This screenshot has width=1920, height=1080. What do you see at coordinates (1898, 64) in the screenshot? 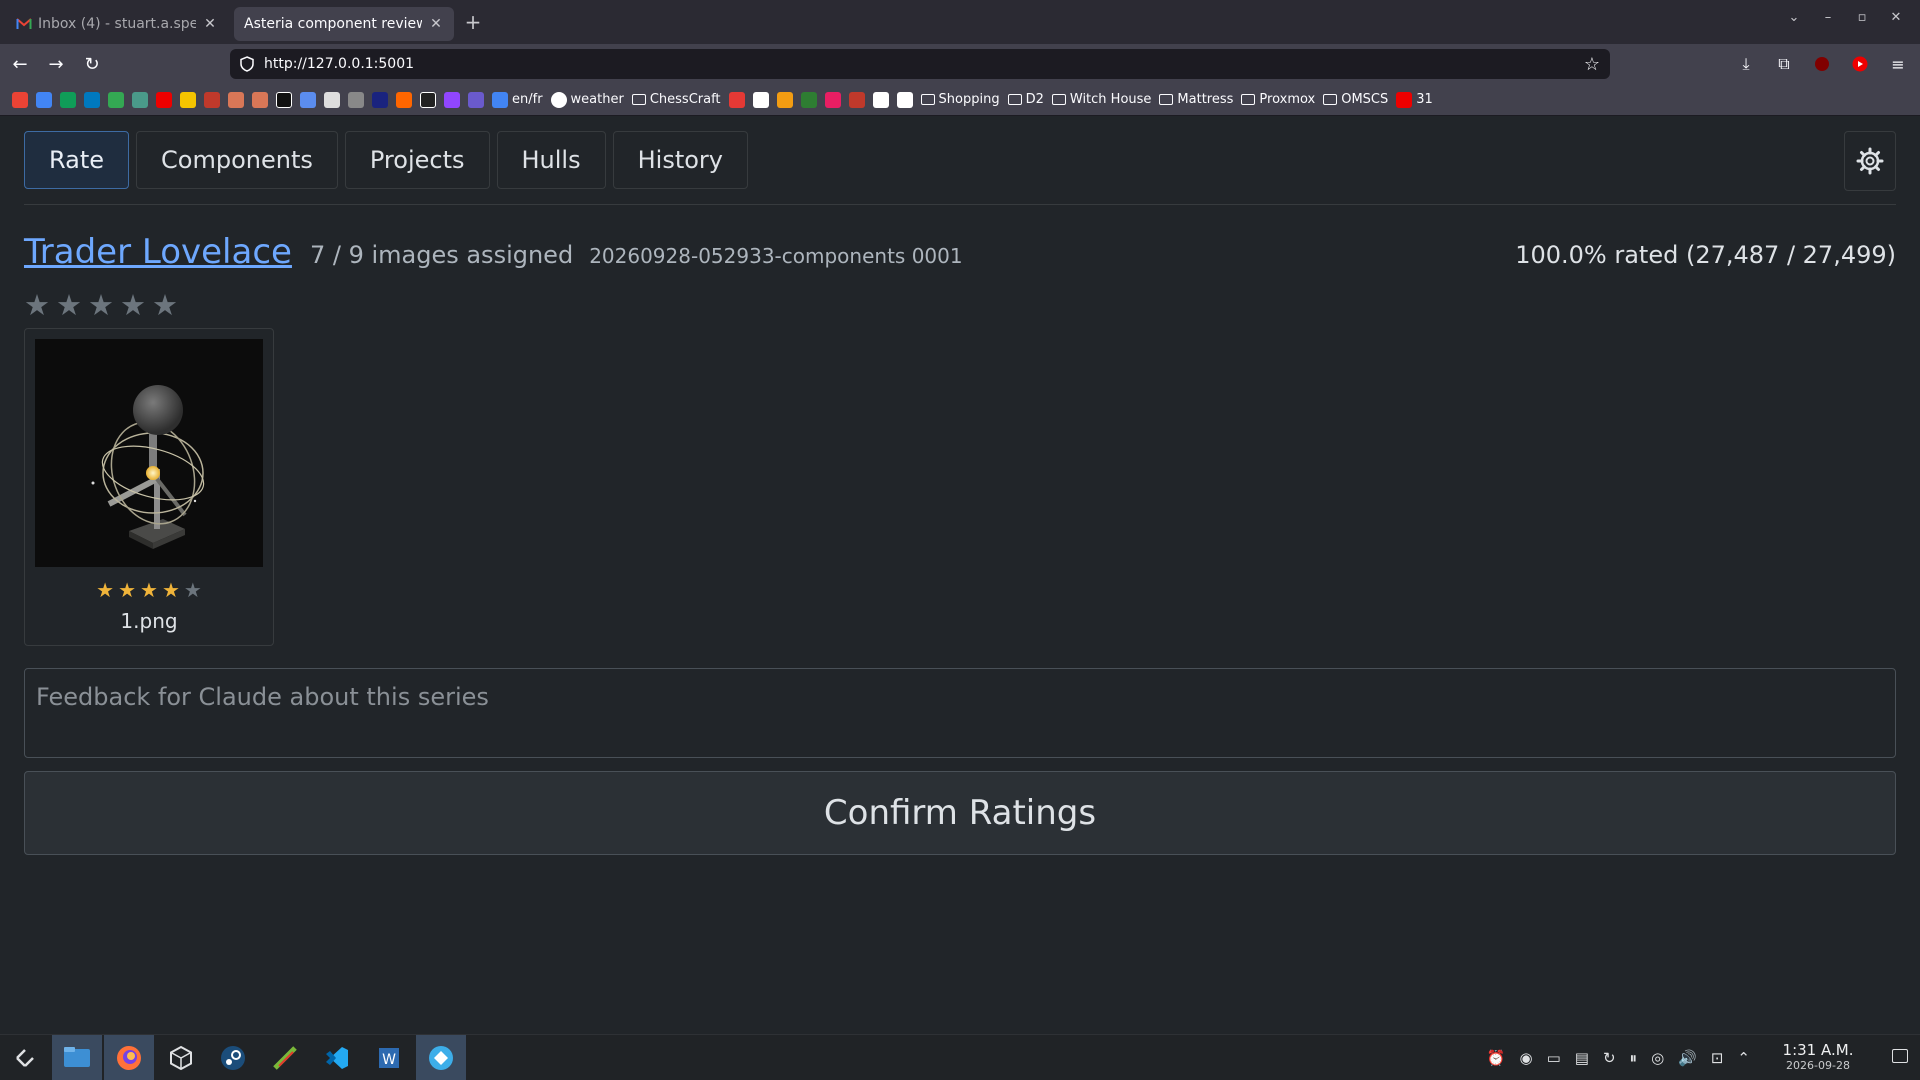
I see `menu-icon: ≡` at bounding box center [1898, 64].